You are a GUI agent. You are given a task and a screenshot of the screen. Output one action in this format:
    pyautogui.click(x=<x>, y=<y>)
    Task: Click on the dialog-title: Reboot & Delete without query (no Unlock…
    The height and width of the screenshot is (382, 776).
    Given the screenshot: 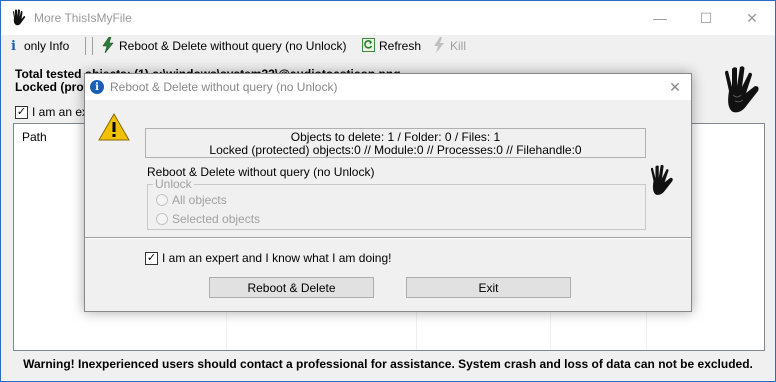 What is the action you would take?
    pyautogui.click(x=224, y=87)
    